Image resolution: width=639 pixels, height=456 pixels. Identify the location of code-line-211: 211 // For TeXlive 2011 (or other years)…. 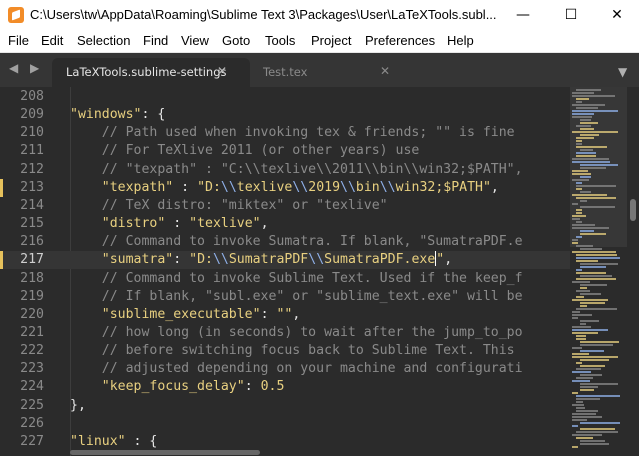
(285, 151).